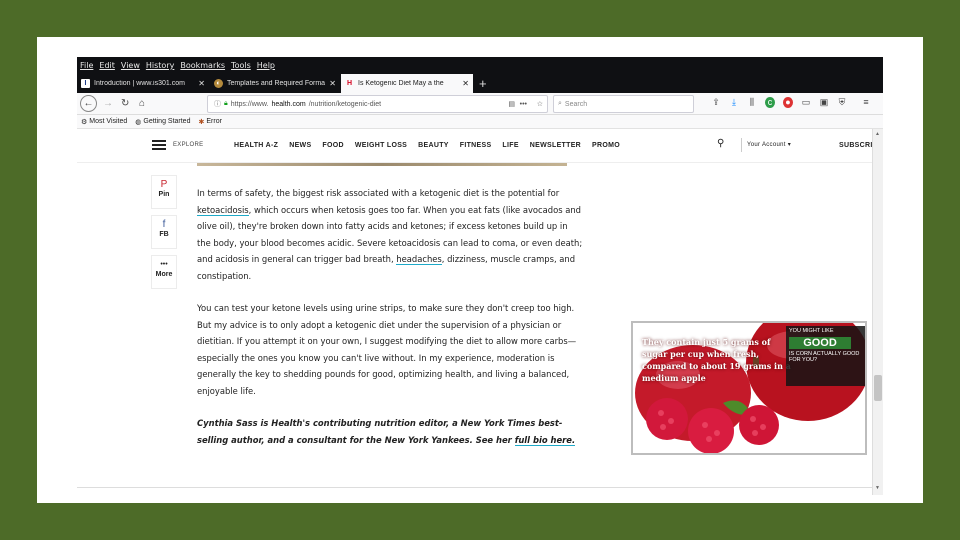  I want to click on bookmark-getting-started: ◍ Getting Started, so click(162, 122).